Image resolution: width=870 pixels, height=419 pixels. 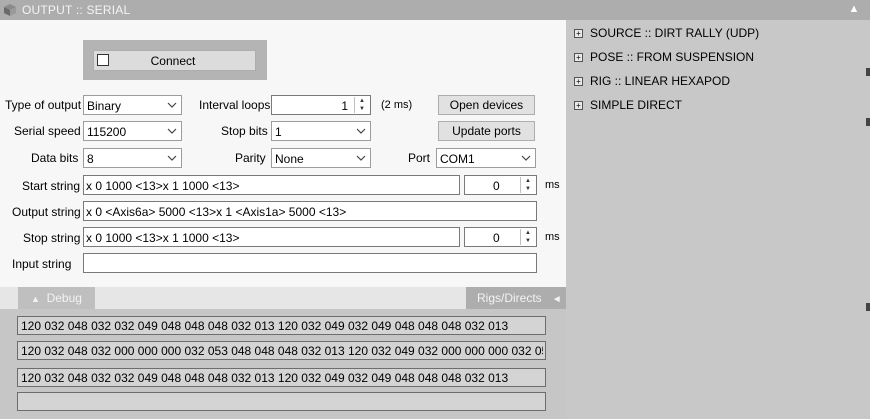 I want to click on tab-rigs-directs: Rigs/Directs ◄, so click(x=516, y=298).